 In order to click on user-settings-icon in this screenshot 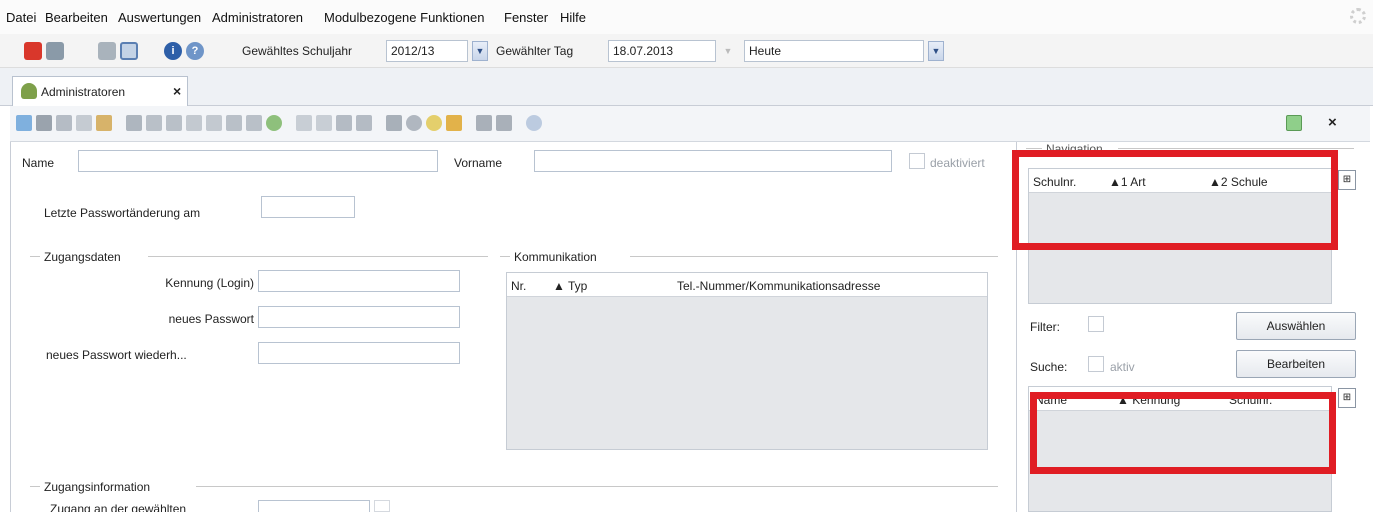, I will do `click(504, 123)`.